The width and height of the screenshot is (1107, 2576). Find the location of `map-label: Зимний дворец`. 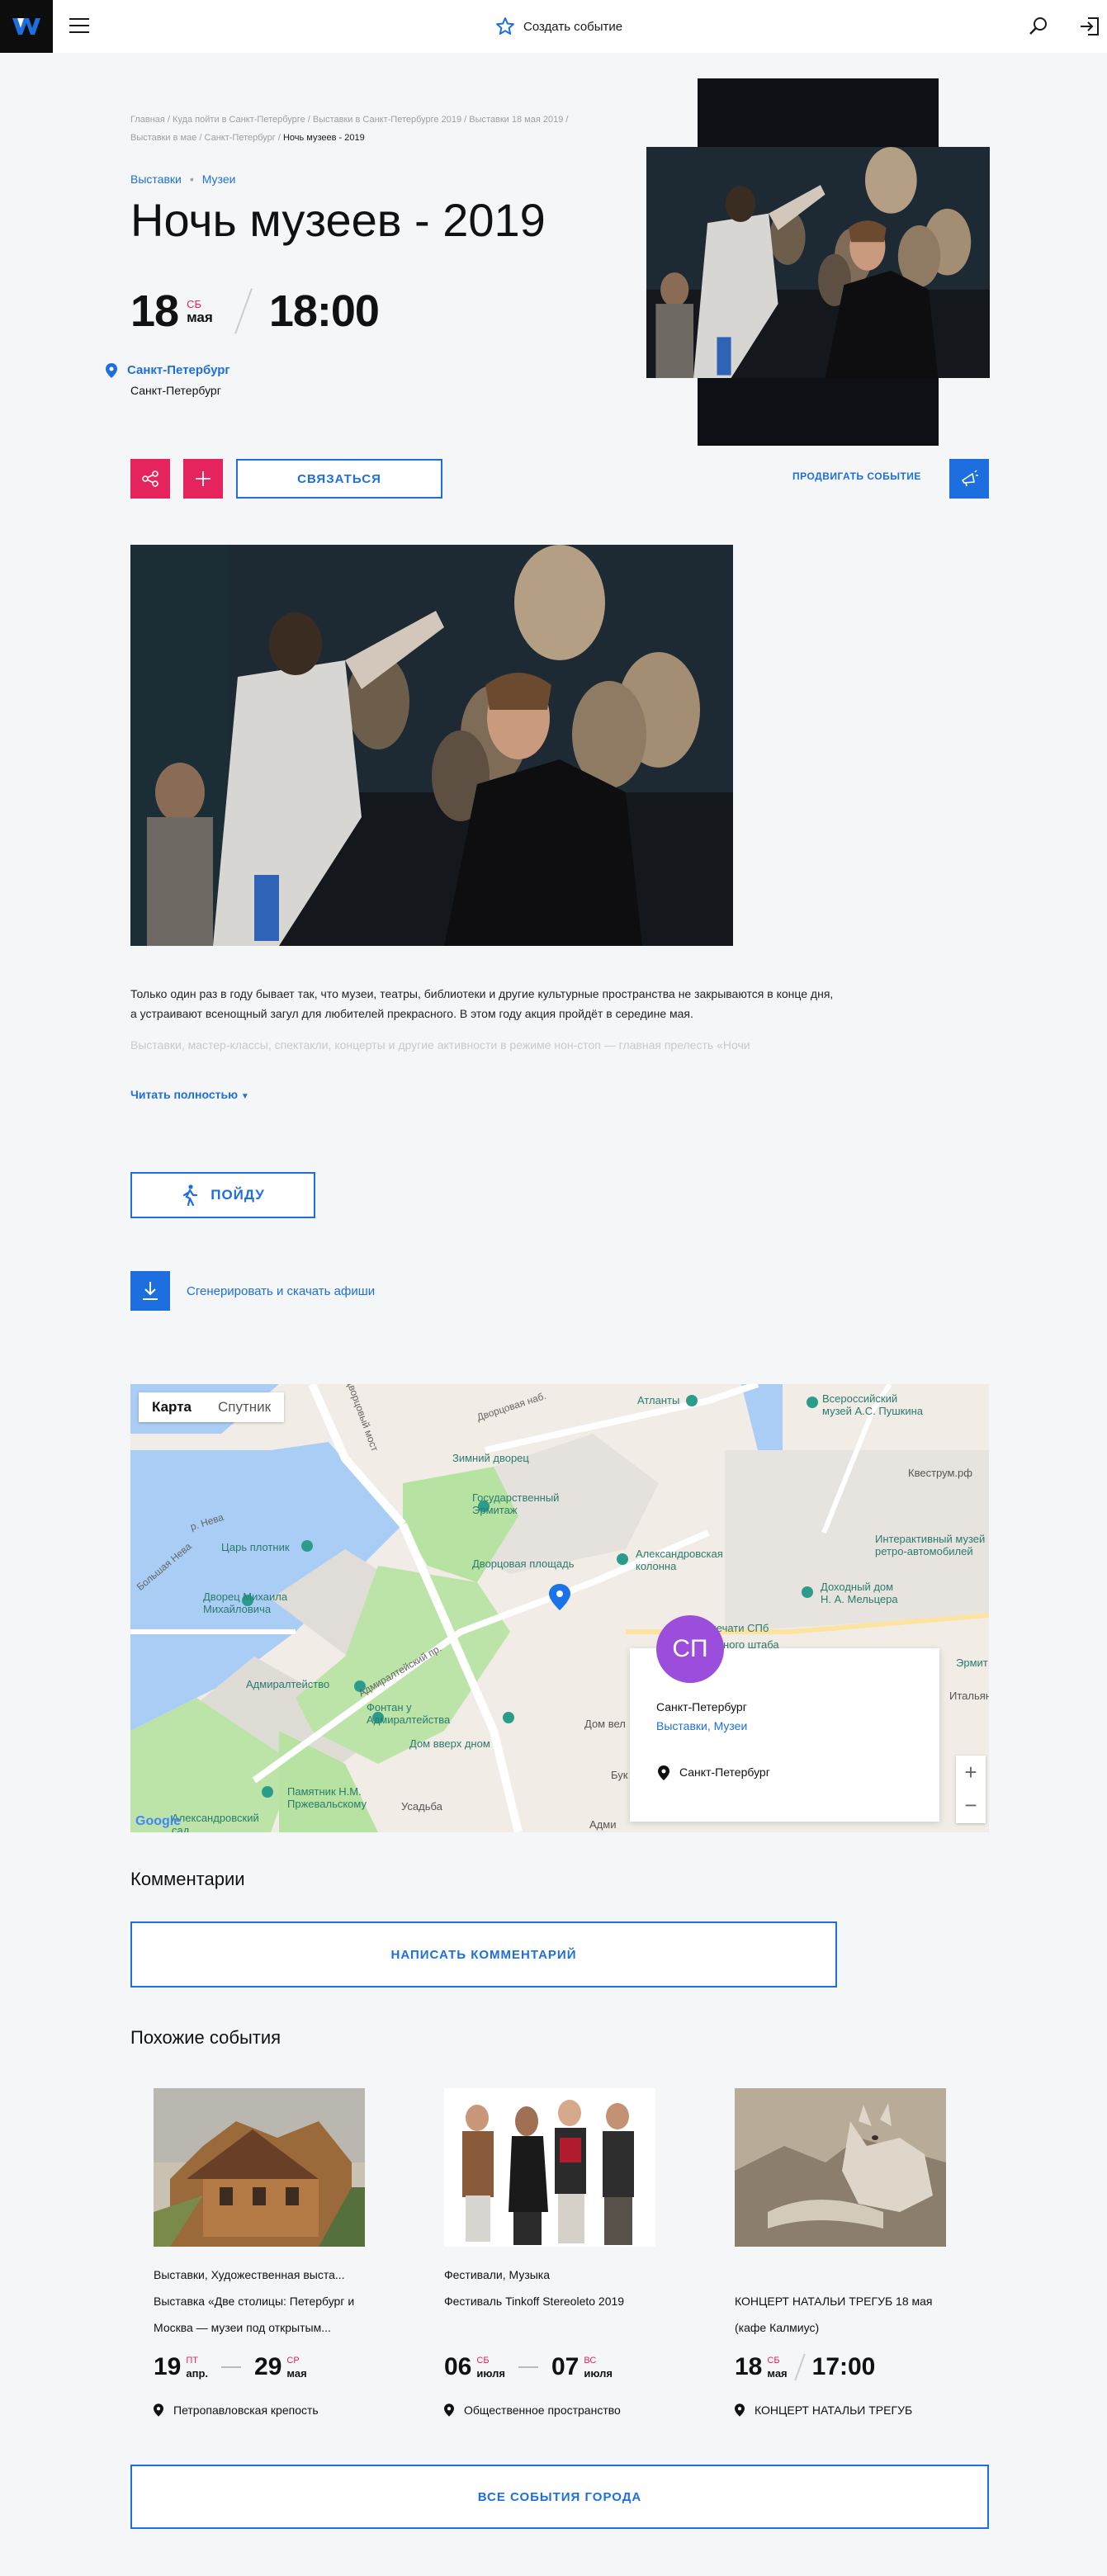

map-label: Зимний дворец is located at coordinates (491, 1458).